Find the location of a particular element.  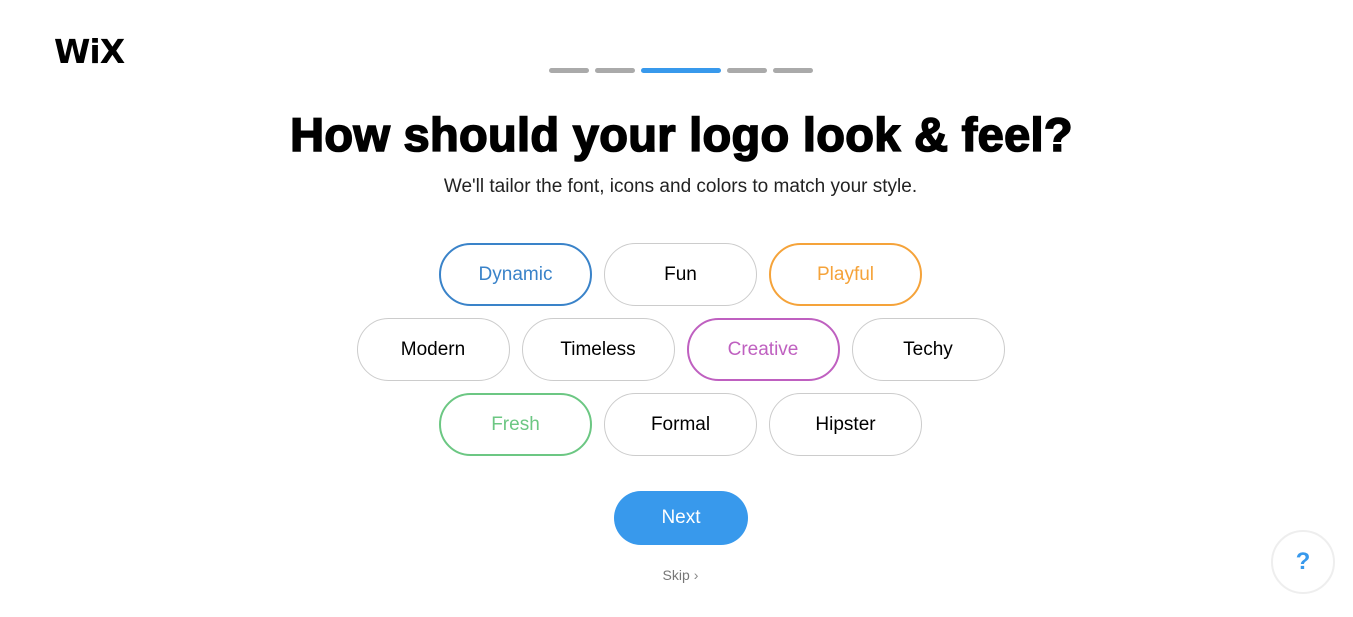

style-option-hipster: Hipster is located at coordinates (845, 424).